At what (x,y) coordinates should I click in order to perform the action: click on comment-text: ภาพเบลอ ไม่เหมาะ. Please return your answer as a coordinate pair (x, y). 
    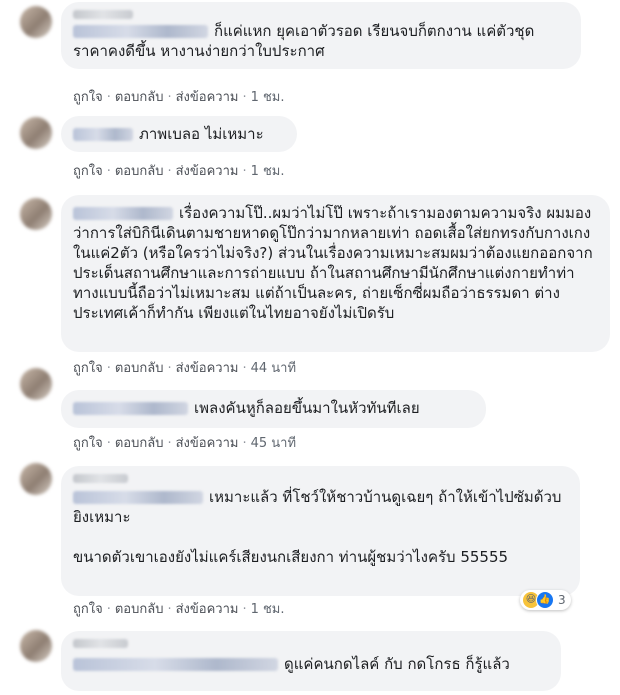
    Looking at the image, I should click on (201, 134).